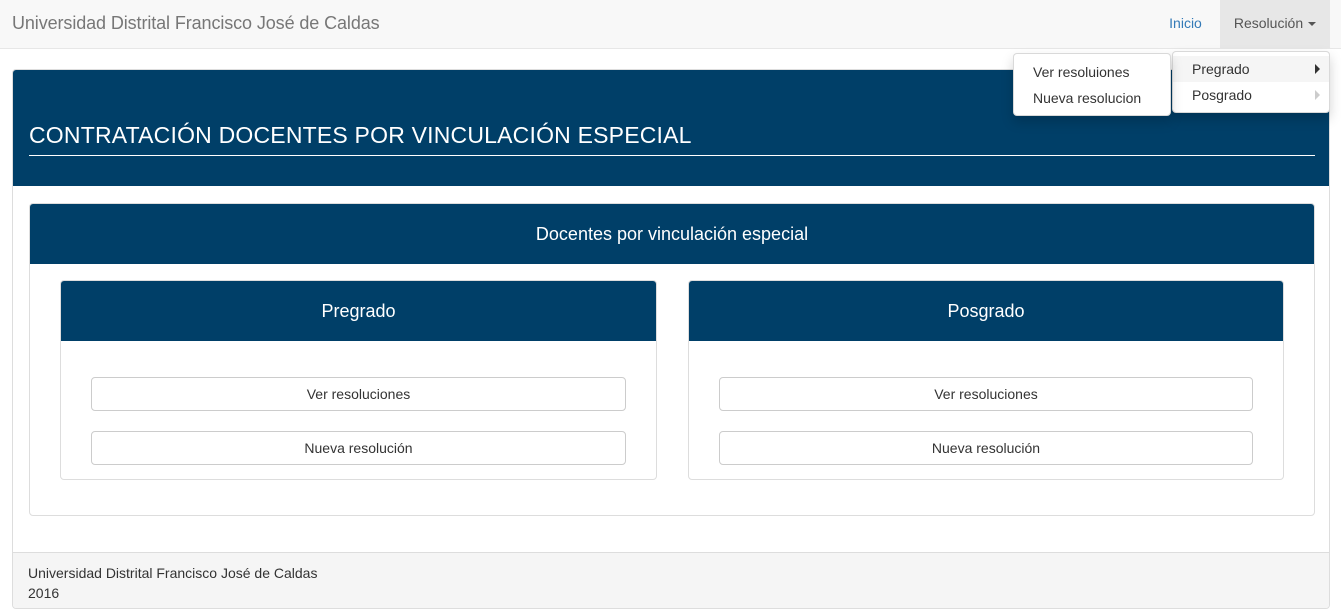  What do you see at coordinates (986, 311) in the screenshot?
I see `posgrado-card-title: Posgrado` at bounding box center [986, 311].